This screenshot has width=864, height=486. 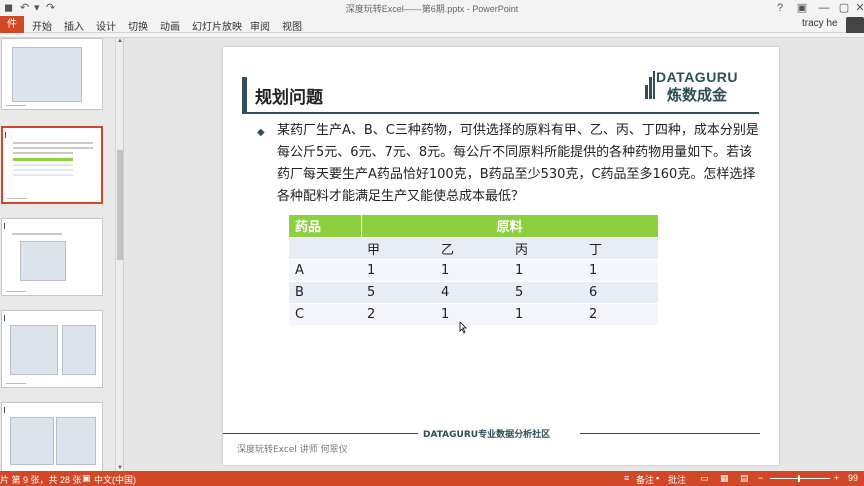 I want to click on reading-view-icon: ▤, so click(x=744, y=478).